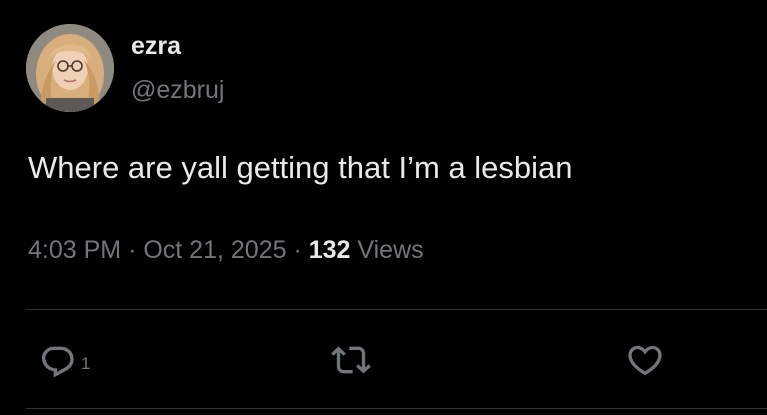 The width and height of the screenshot is (767, 415). What do you see at coordinates (177, 90) in the screenshot?
I see `user-handle: @ezbruj` at bounding box center [177, 90].